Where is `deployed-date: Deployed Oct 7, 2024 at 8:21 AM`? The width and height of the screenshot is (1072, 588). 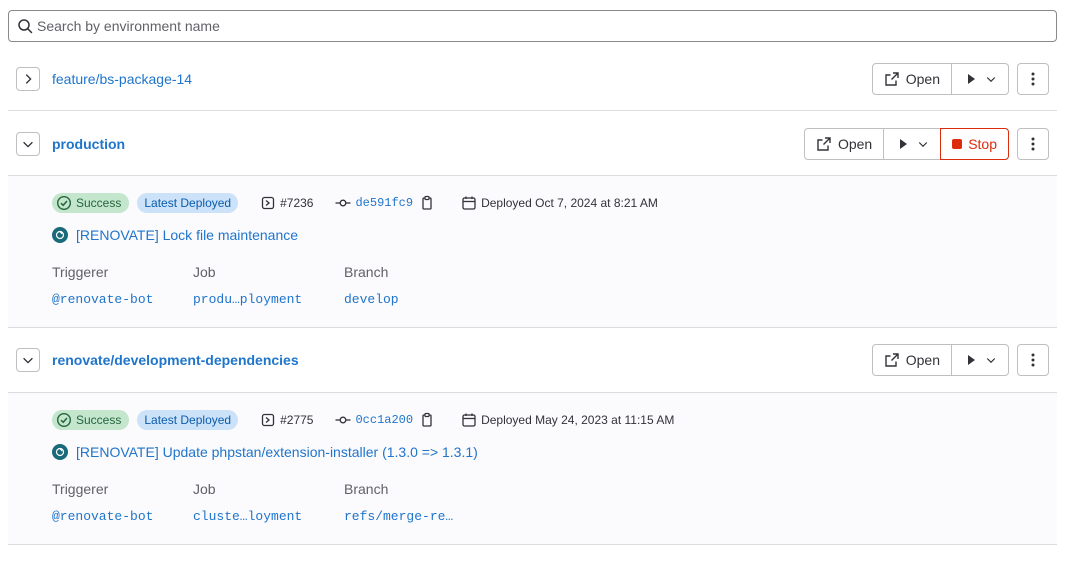
deployed-date: Deployed Oct 7, 2024 at 8:21 AM is located at coordinates (559, 203).